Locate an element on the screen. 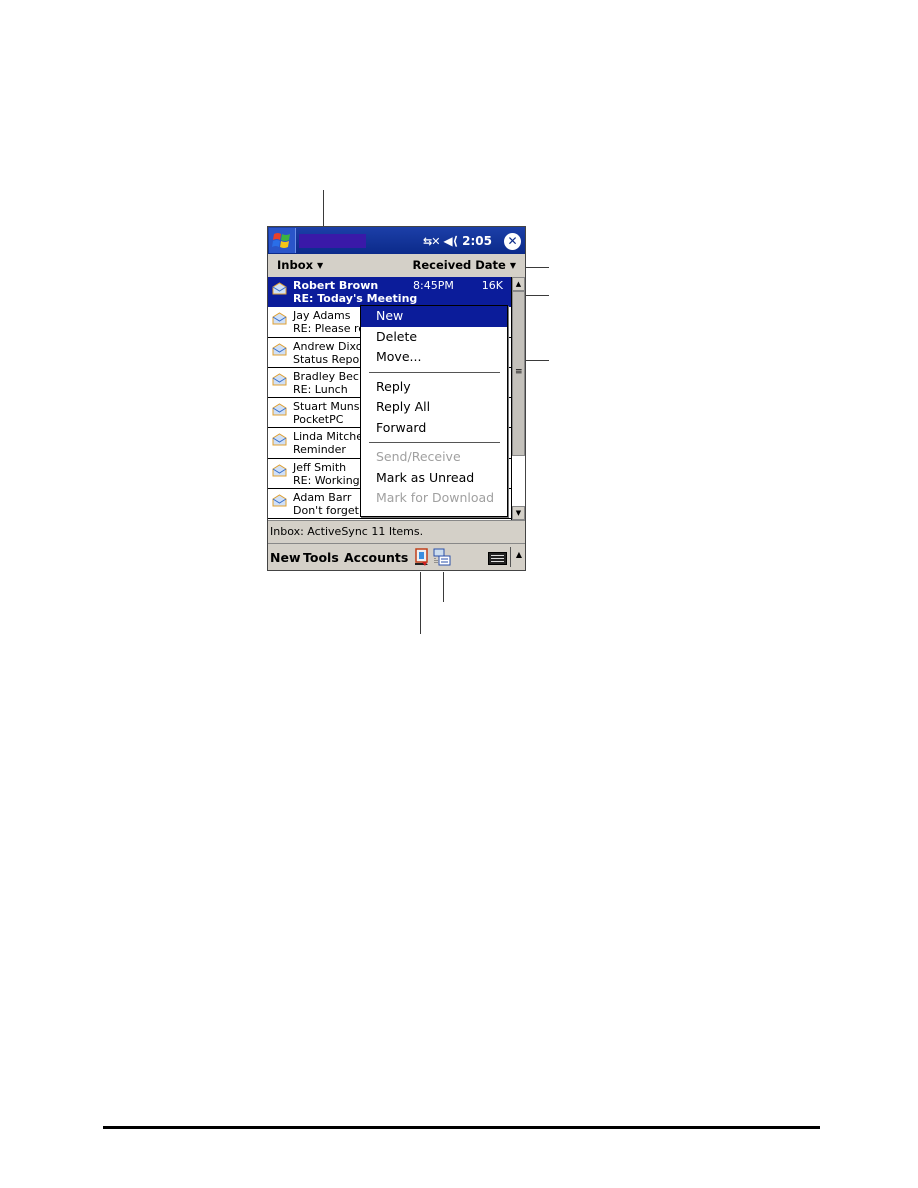 The width and height of the screenshot is (918, 1188). contacts-icon is located at coordinates (422, 557).